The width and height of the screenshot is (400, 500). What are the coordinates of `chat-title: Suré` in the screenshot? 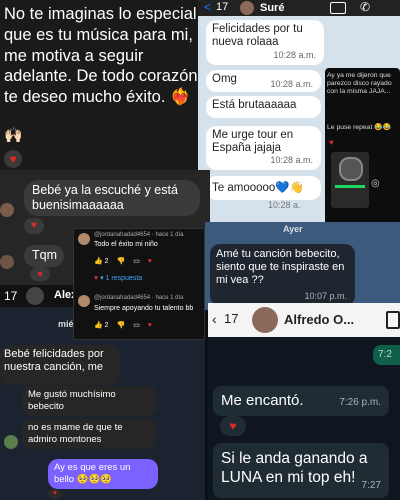 It's located at (272, 8).